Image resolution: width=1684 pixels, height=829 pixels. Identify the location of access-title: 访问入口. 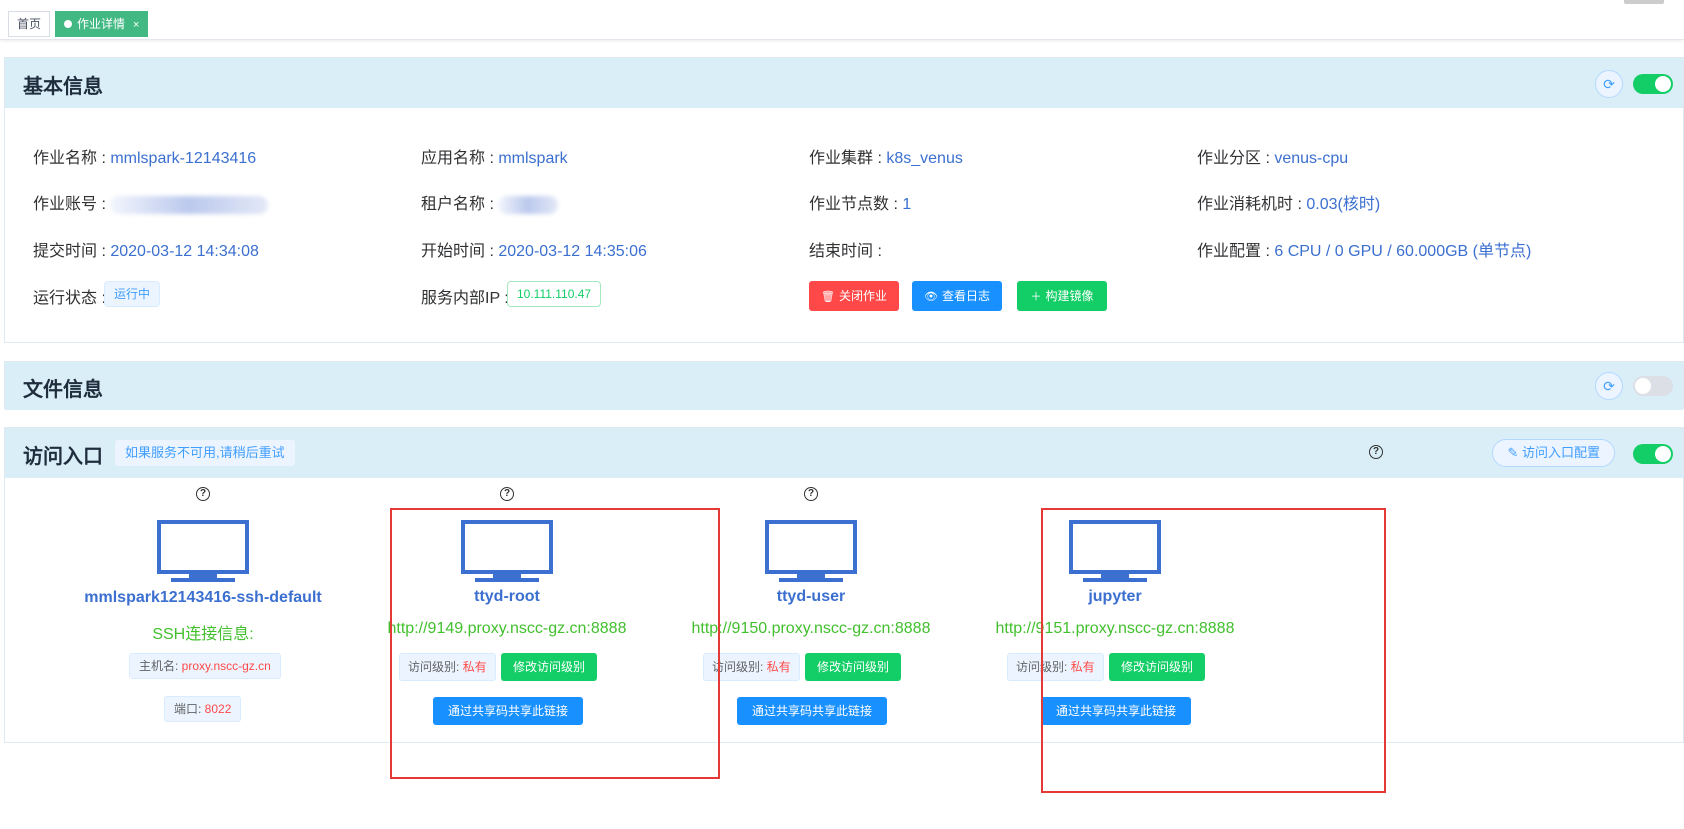
(63, 457).